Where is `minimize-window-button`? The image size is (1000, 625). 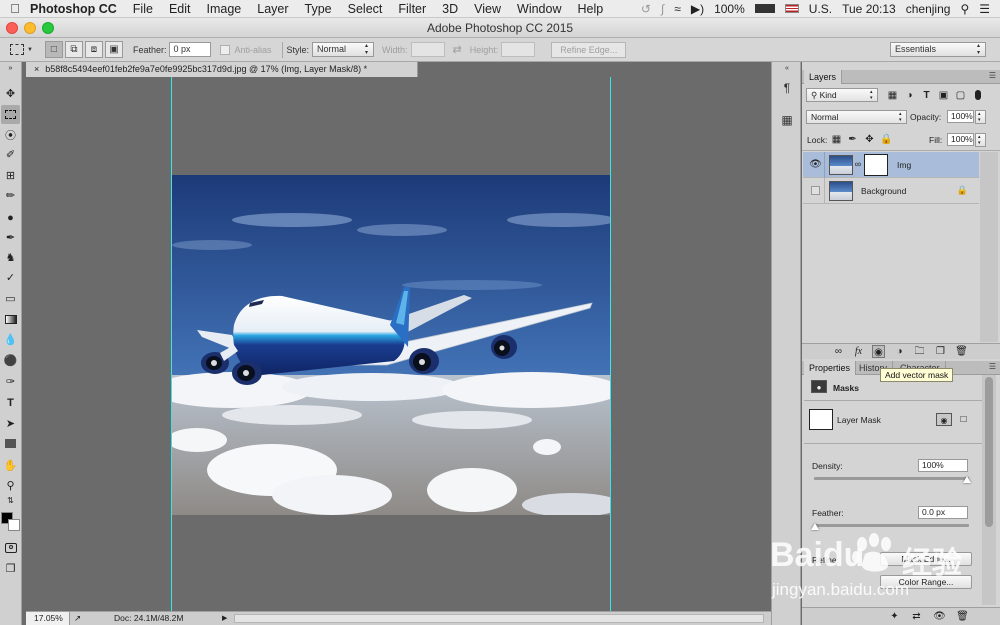
minimize-window-button is located at coordinates (30, 28).